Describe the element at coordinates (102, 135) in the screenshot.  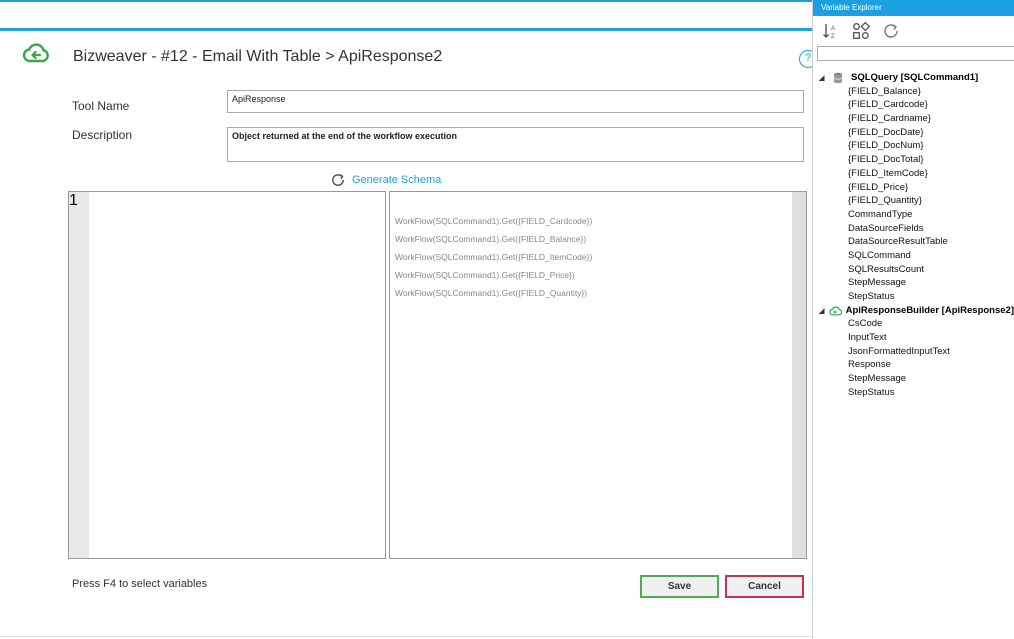
I see `description-label: Description` at that location.